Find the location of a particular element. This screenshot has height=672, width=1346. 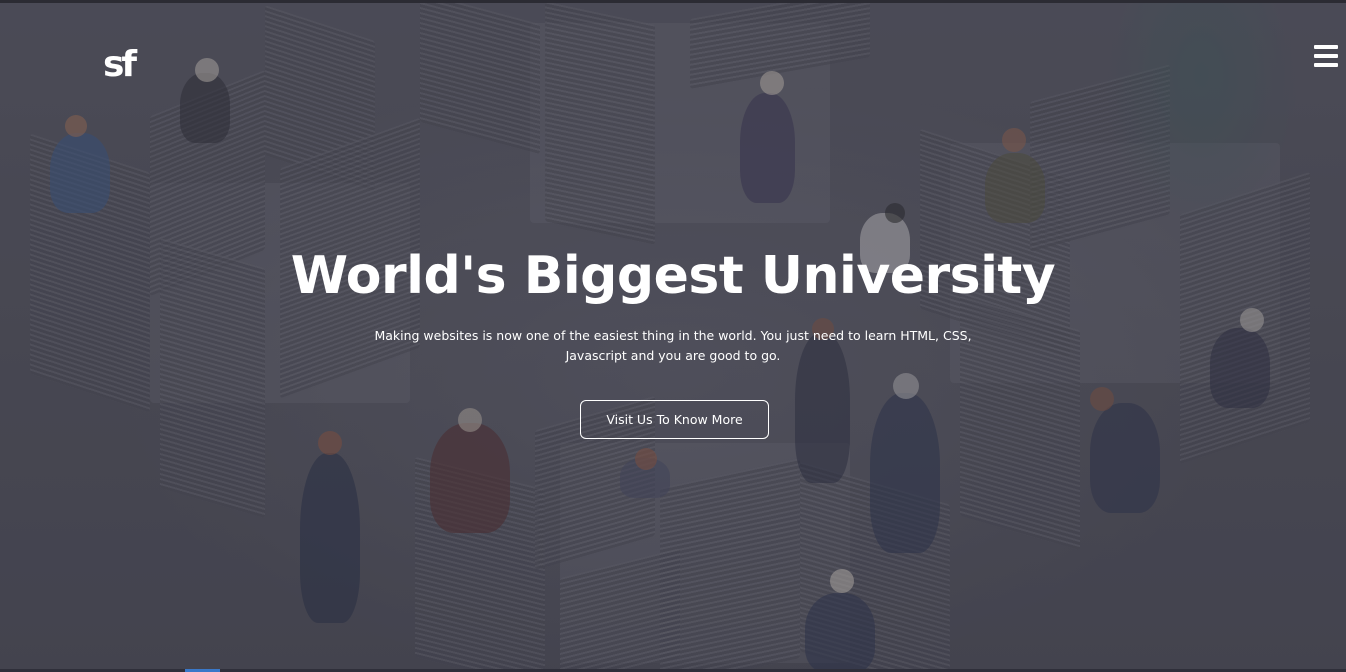

hamburger-menu-icon is located at coordinates (1326, 56).